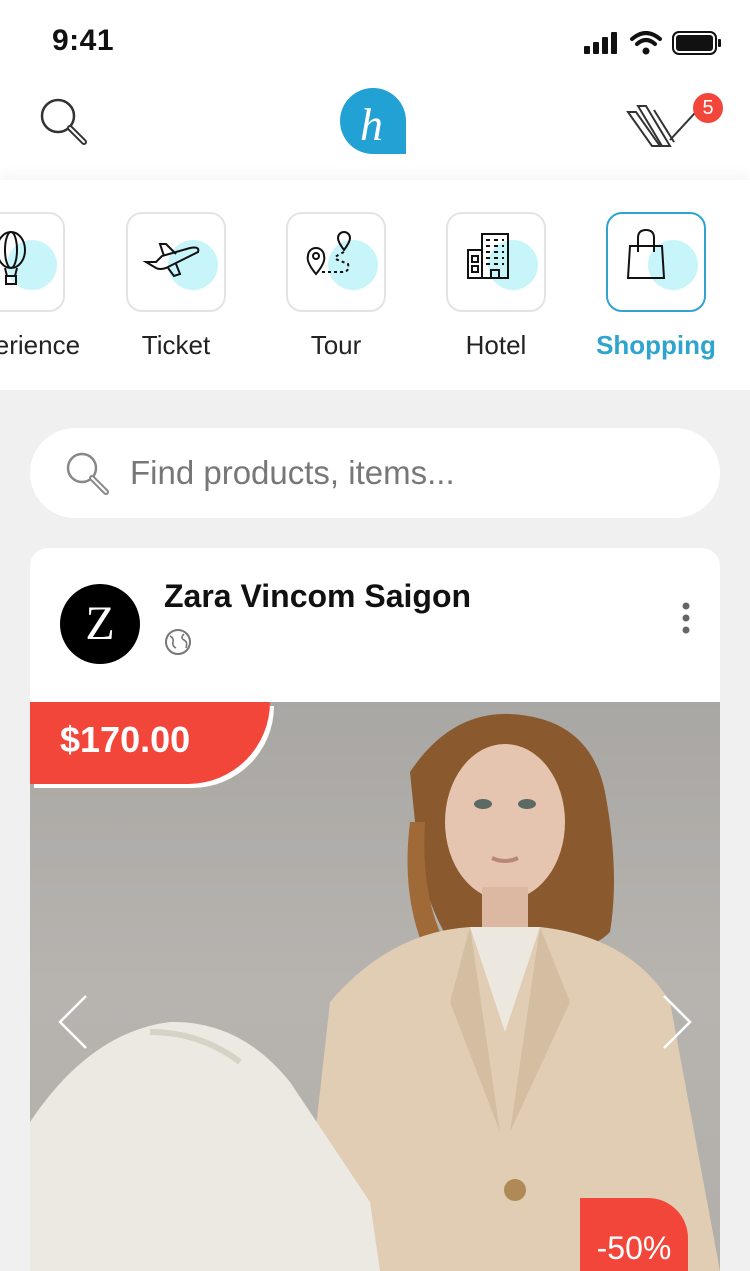 Image resolution: width=750 pixels, height=1271 pixels. Describe the element at coordinates (40, 345) in the screenshot. I see `category-label: Experience` at that location.